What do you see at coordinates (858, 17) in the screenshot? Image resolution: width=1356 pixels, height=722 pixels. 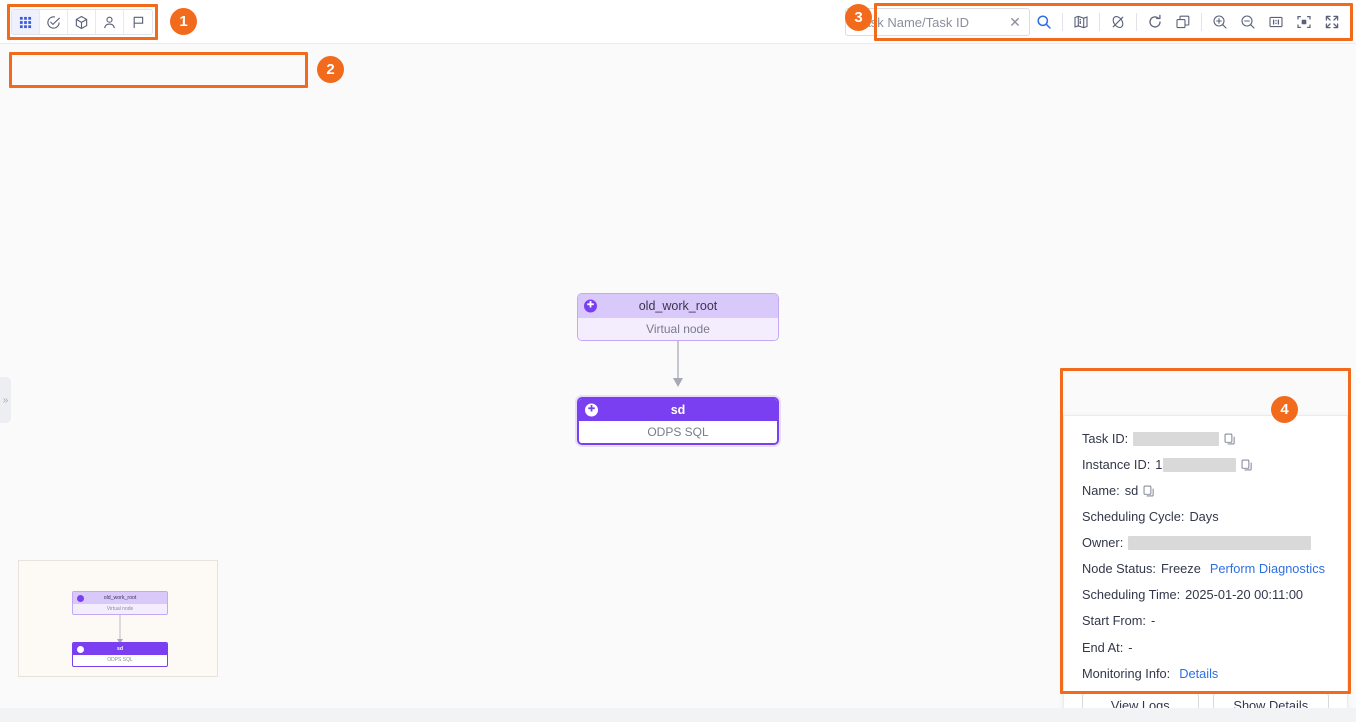 I see `annotation-badge-3: 3` at bounding box center [858, 17].